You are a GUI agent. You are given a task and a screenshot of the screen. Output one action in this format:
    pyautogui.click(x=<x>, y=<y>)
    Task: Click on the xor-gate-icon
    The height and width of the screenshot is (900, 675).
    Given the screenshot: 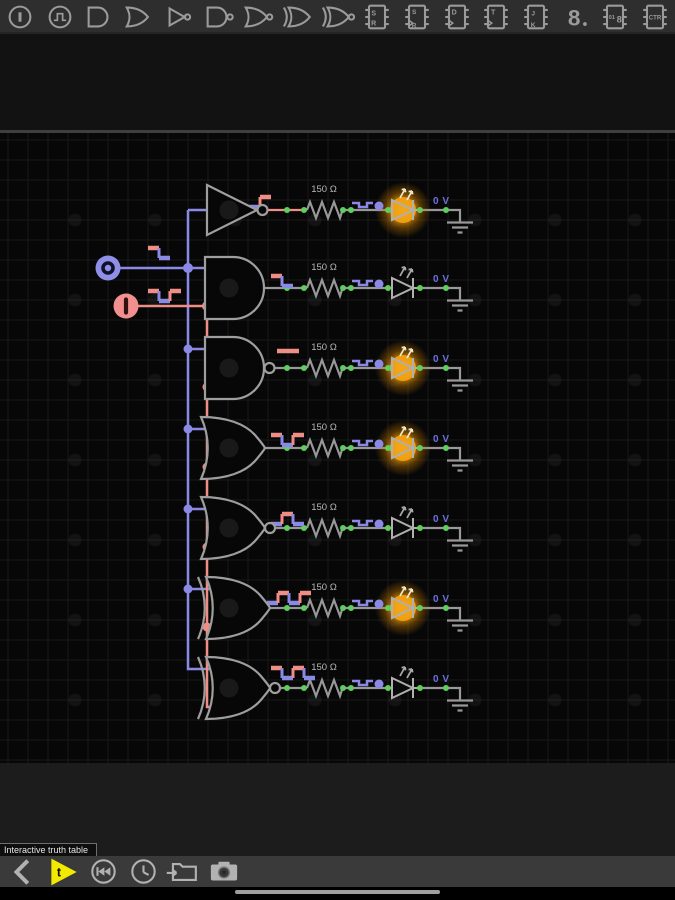 What is the action you would take?
    pyautogui.click(x=296, y=17)
    